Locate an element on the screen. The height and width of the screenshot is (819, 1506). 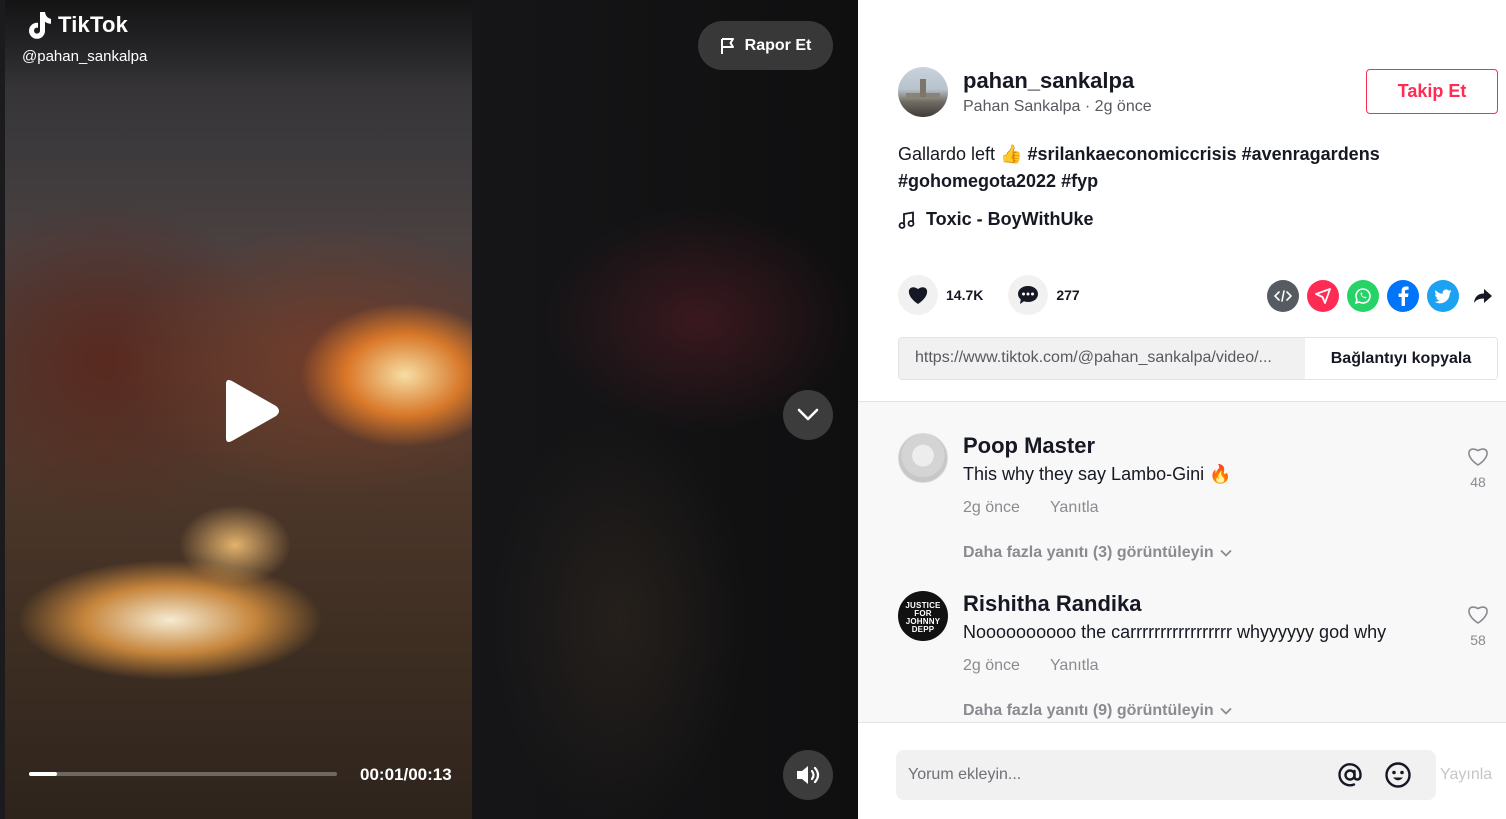
tiktok-note-icon is located at coordinates (40, 25).